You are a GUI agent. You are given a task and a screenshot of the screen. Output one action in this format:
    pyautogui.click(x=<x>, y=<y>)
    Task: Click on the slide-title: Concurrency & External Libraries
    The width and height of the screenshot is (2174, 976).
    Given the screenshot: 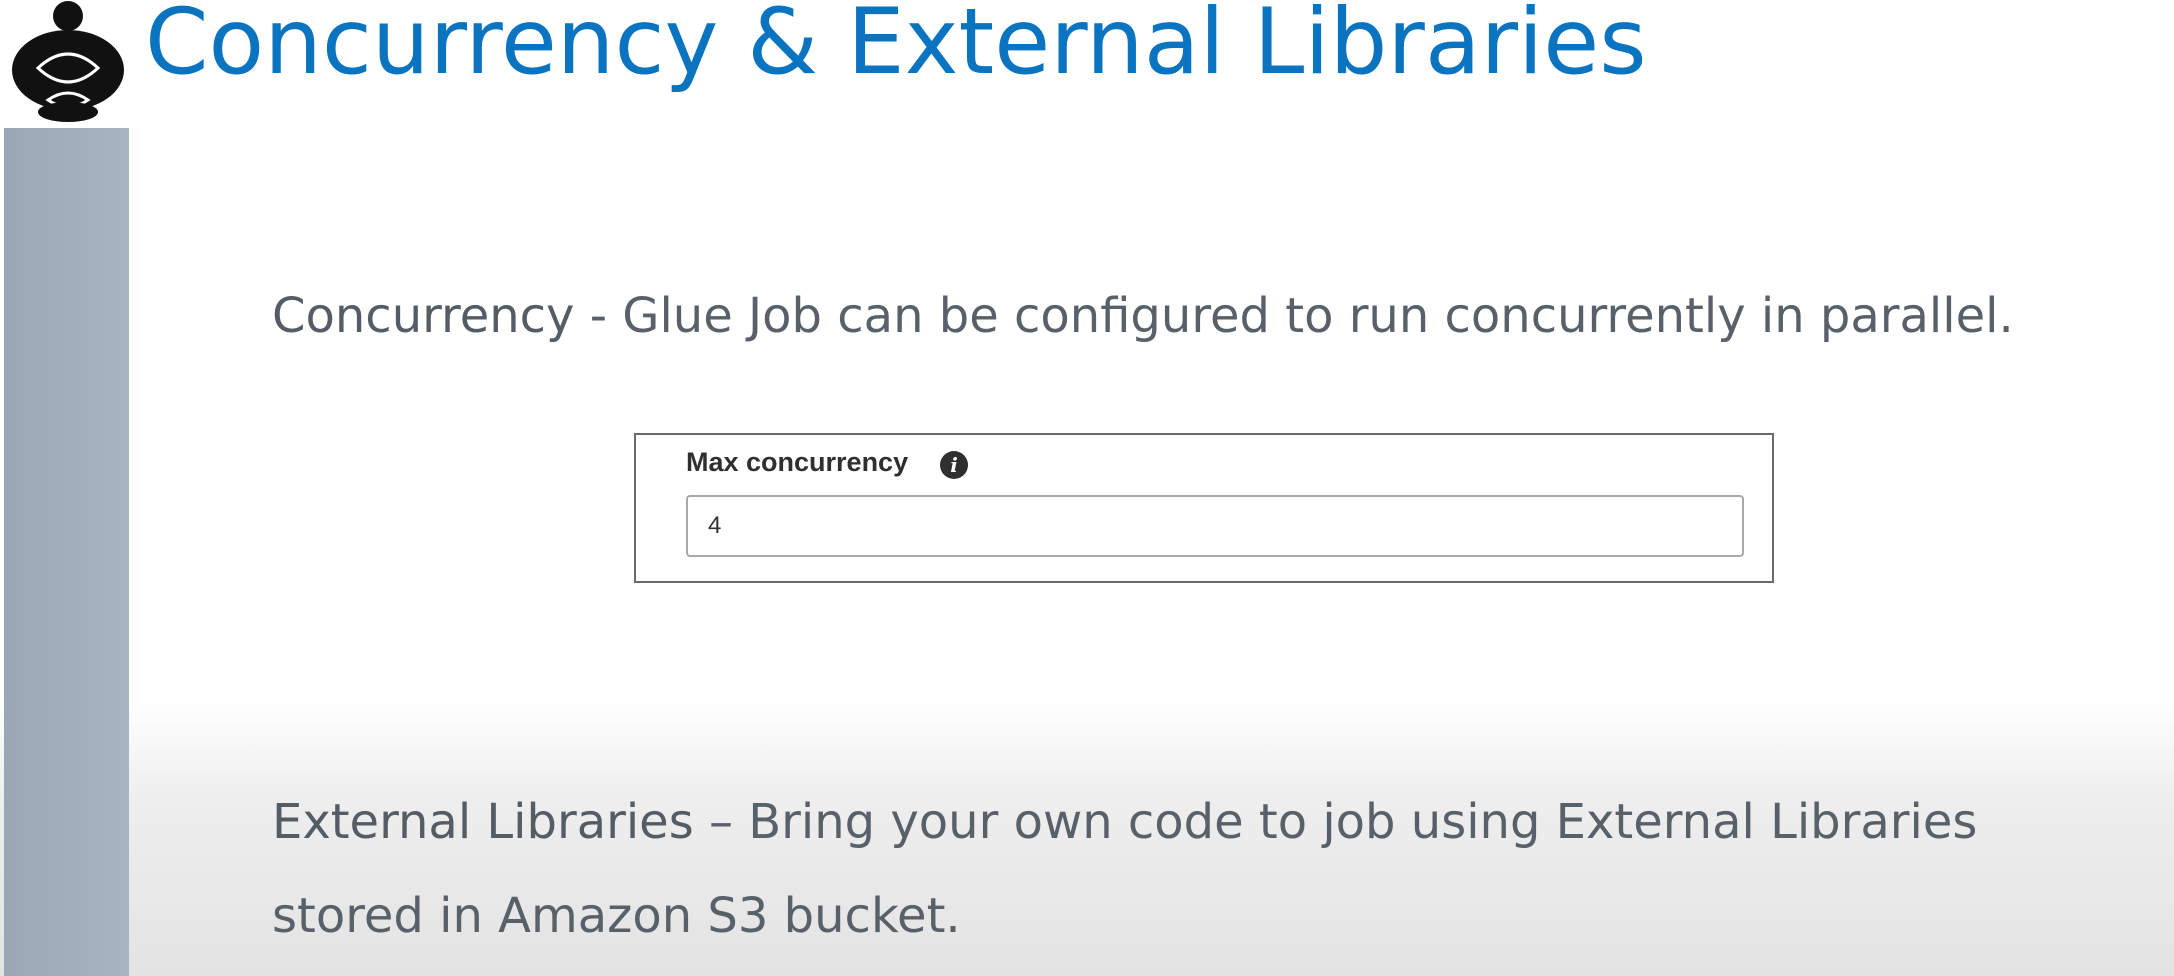 What is the action you would take?
    pyautogui.click(x=896, y=47)
    